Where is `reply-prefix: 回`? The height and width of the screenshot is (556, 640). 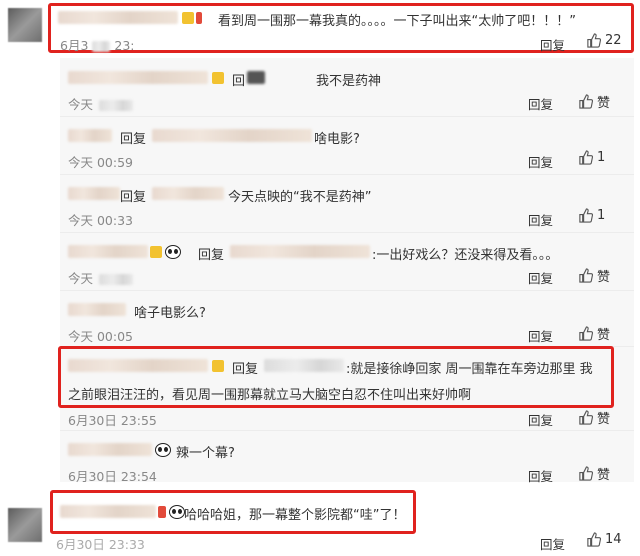
reply-prefix: 回 is located at coordinates (239, 81).